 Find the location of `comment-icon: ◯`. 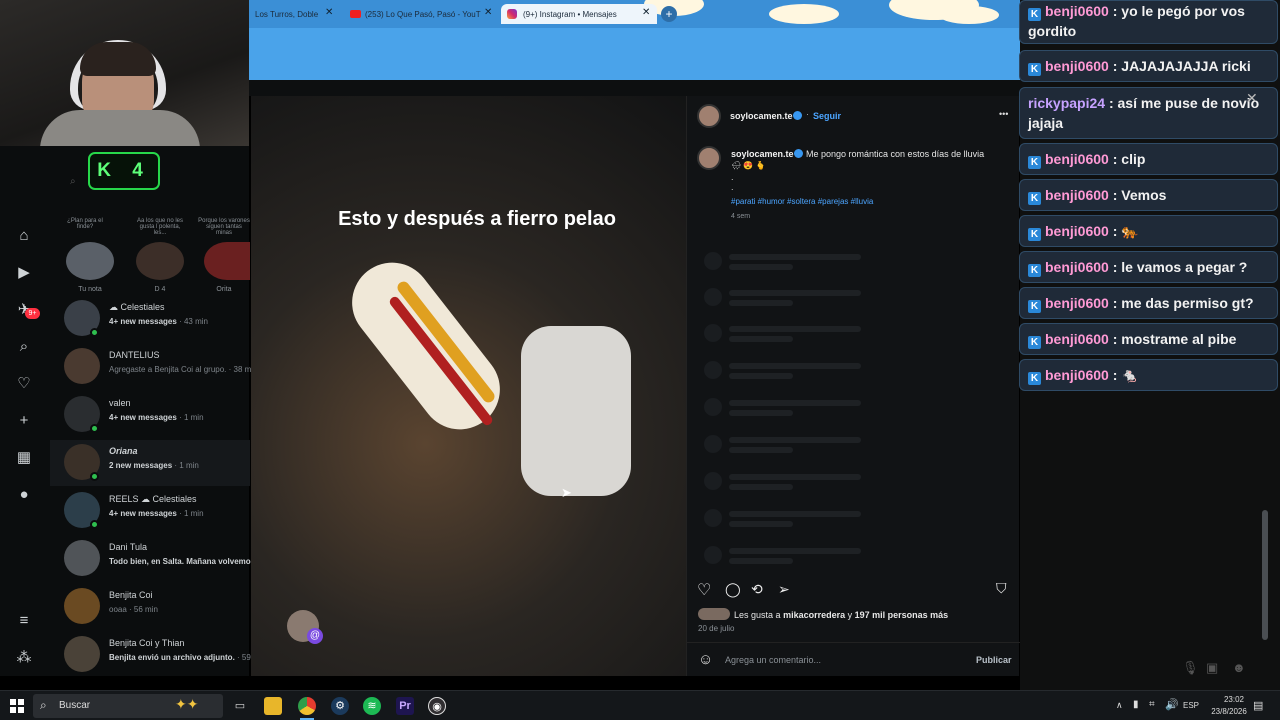

comment-icon: ◯ is located at coordinates (733, 589).